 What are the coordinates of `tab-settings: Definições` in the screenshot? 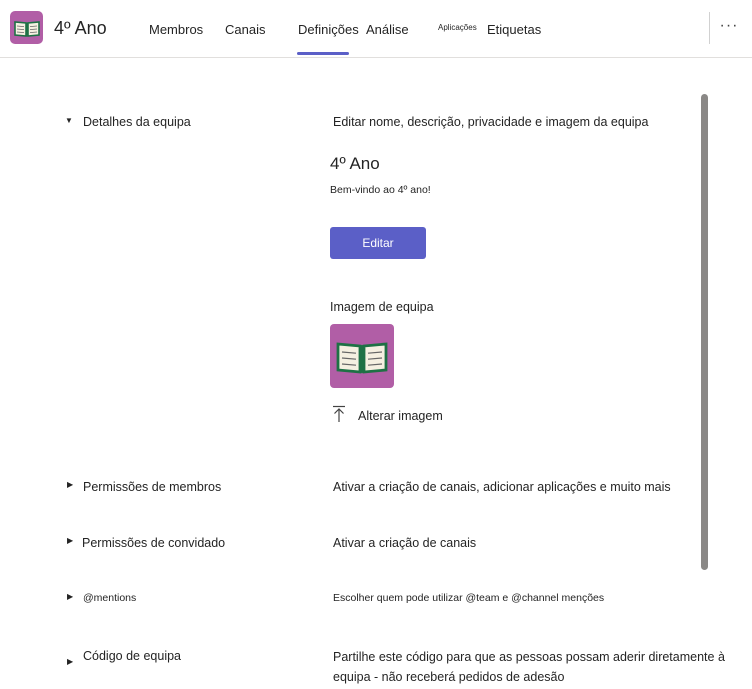 It's located at (328, 29).